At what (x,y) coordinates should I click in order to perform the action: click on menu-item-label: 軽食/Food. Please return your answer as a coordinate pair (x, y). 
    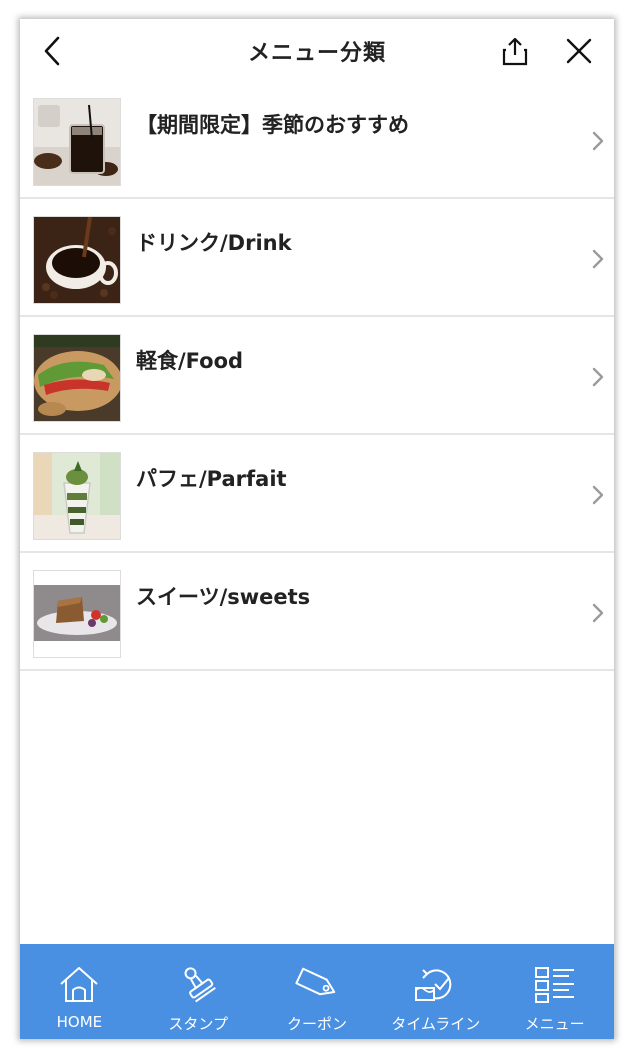
    Looking at the image, I should click on (190, 361).